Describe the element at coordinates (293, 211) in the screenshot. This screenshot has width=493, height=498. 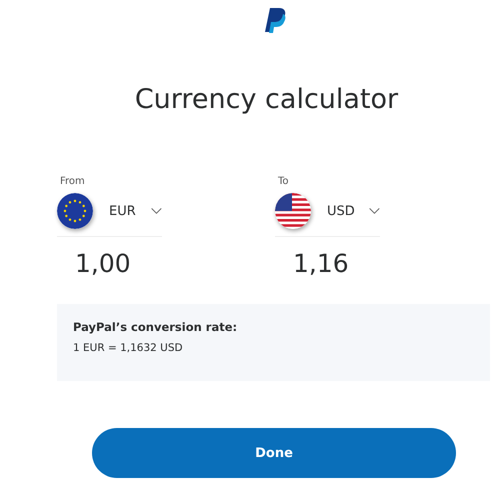
I see `us-flag-icon` at that location.